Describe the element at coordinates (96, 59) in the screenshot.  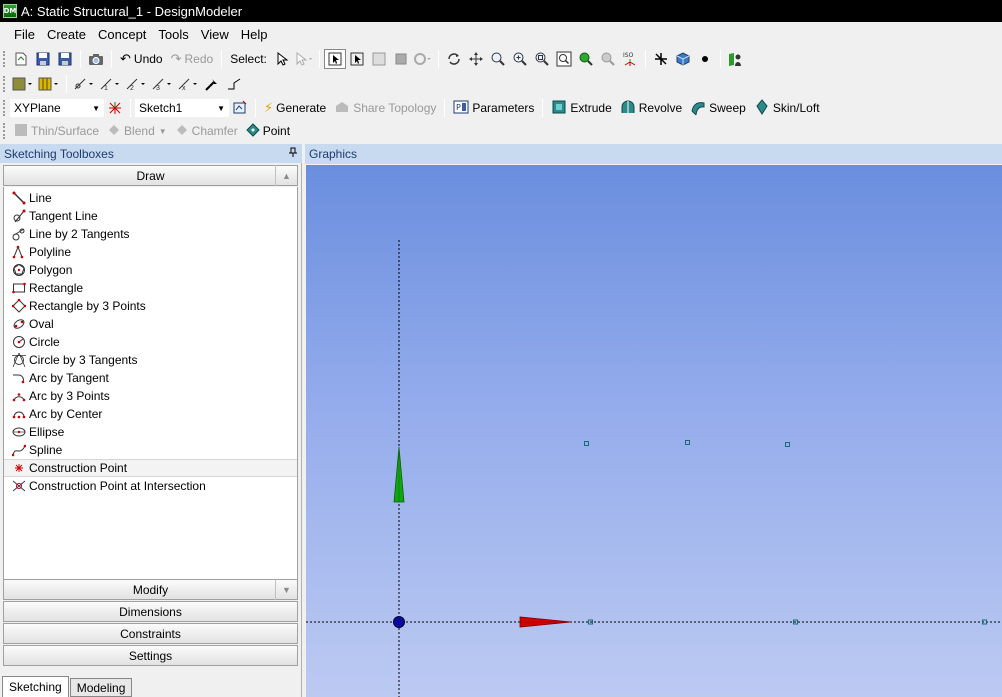
I see `camera-icon` at that location.